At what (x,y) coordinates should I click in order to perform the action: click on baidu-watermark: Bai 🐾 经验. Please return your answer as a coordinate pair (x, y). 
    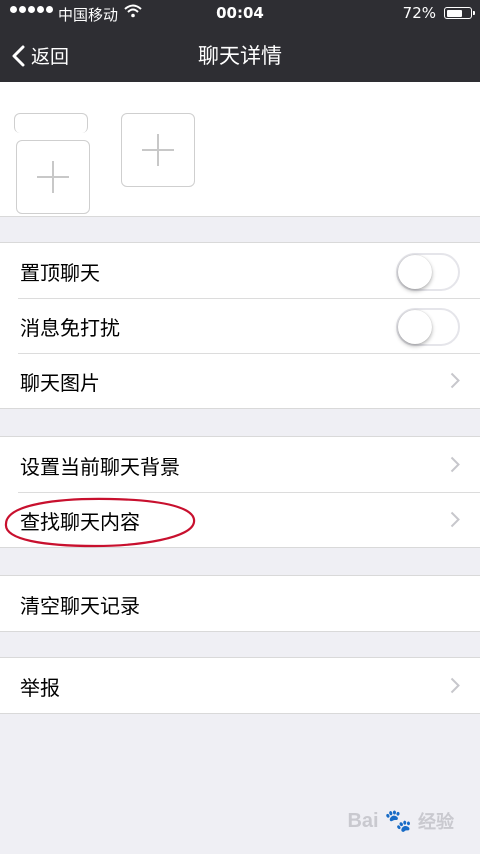
    Looking at the image, I should click on (400, 821).